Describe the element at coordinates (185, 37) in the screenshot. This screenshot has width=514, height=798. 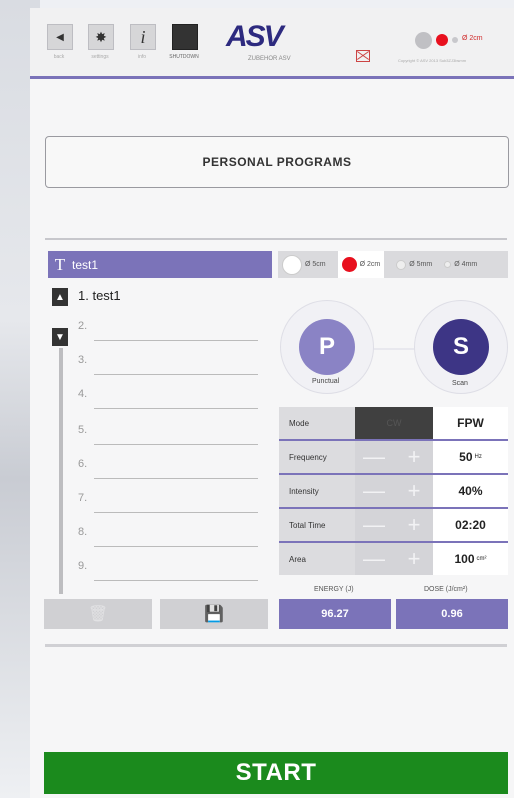
I see `shutdown-button` at that location.